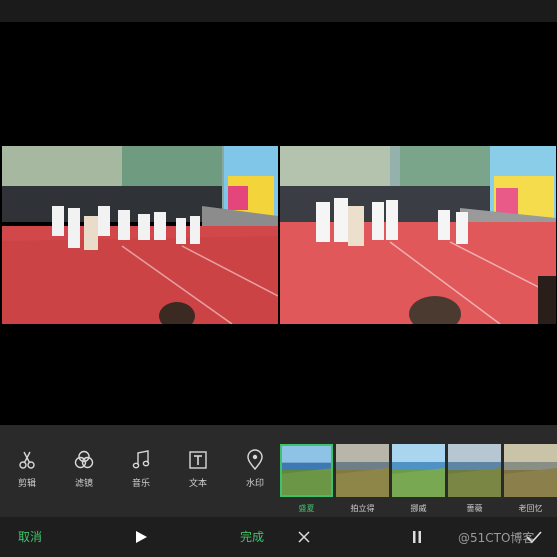 This screenshot has height=557, width=557. I want to click on location-pin-icon, so click(255, 460).